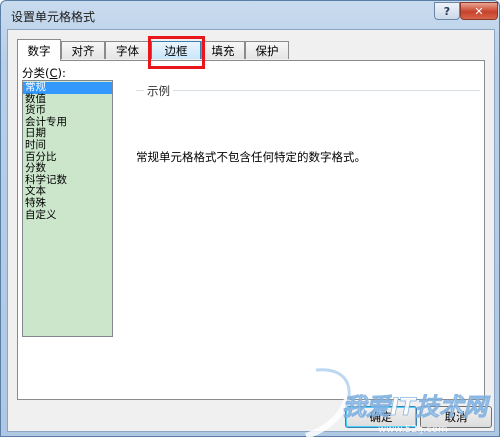 This screenshot has height=437, width=500. I want to click on tab-label: 数字, so click(39, 50).